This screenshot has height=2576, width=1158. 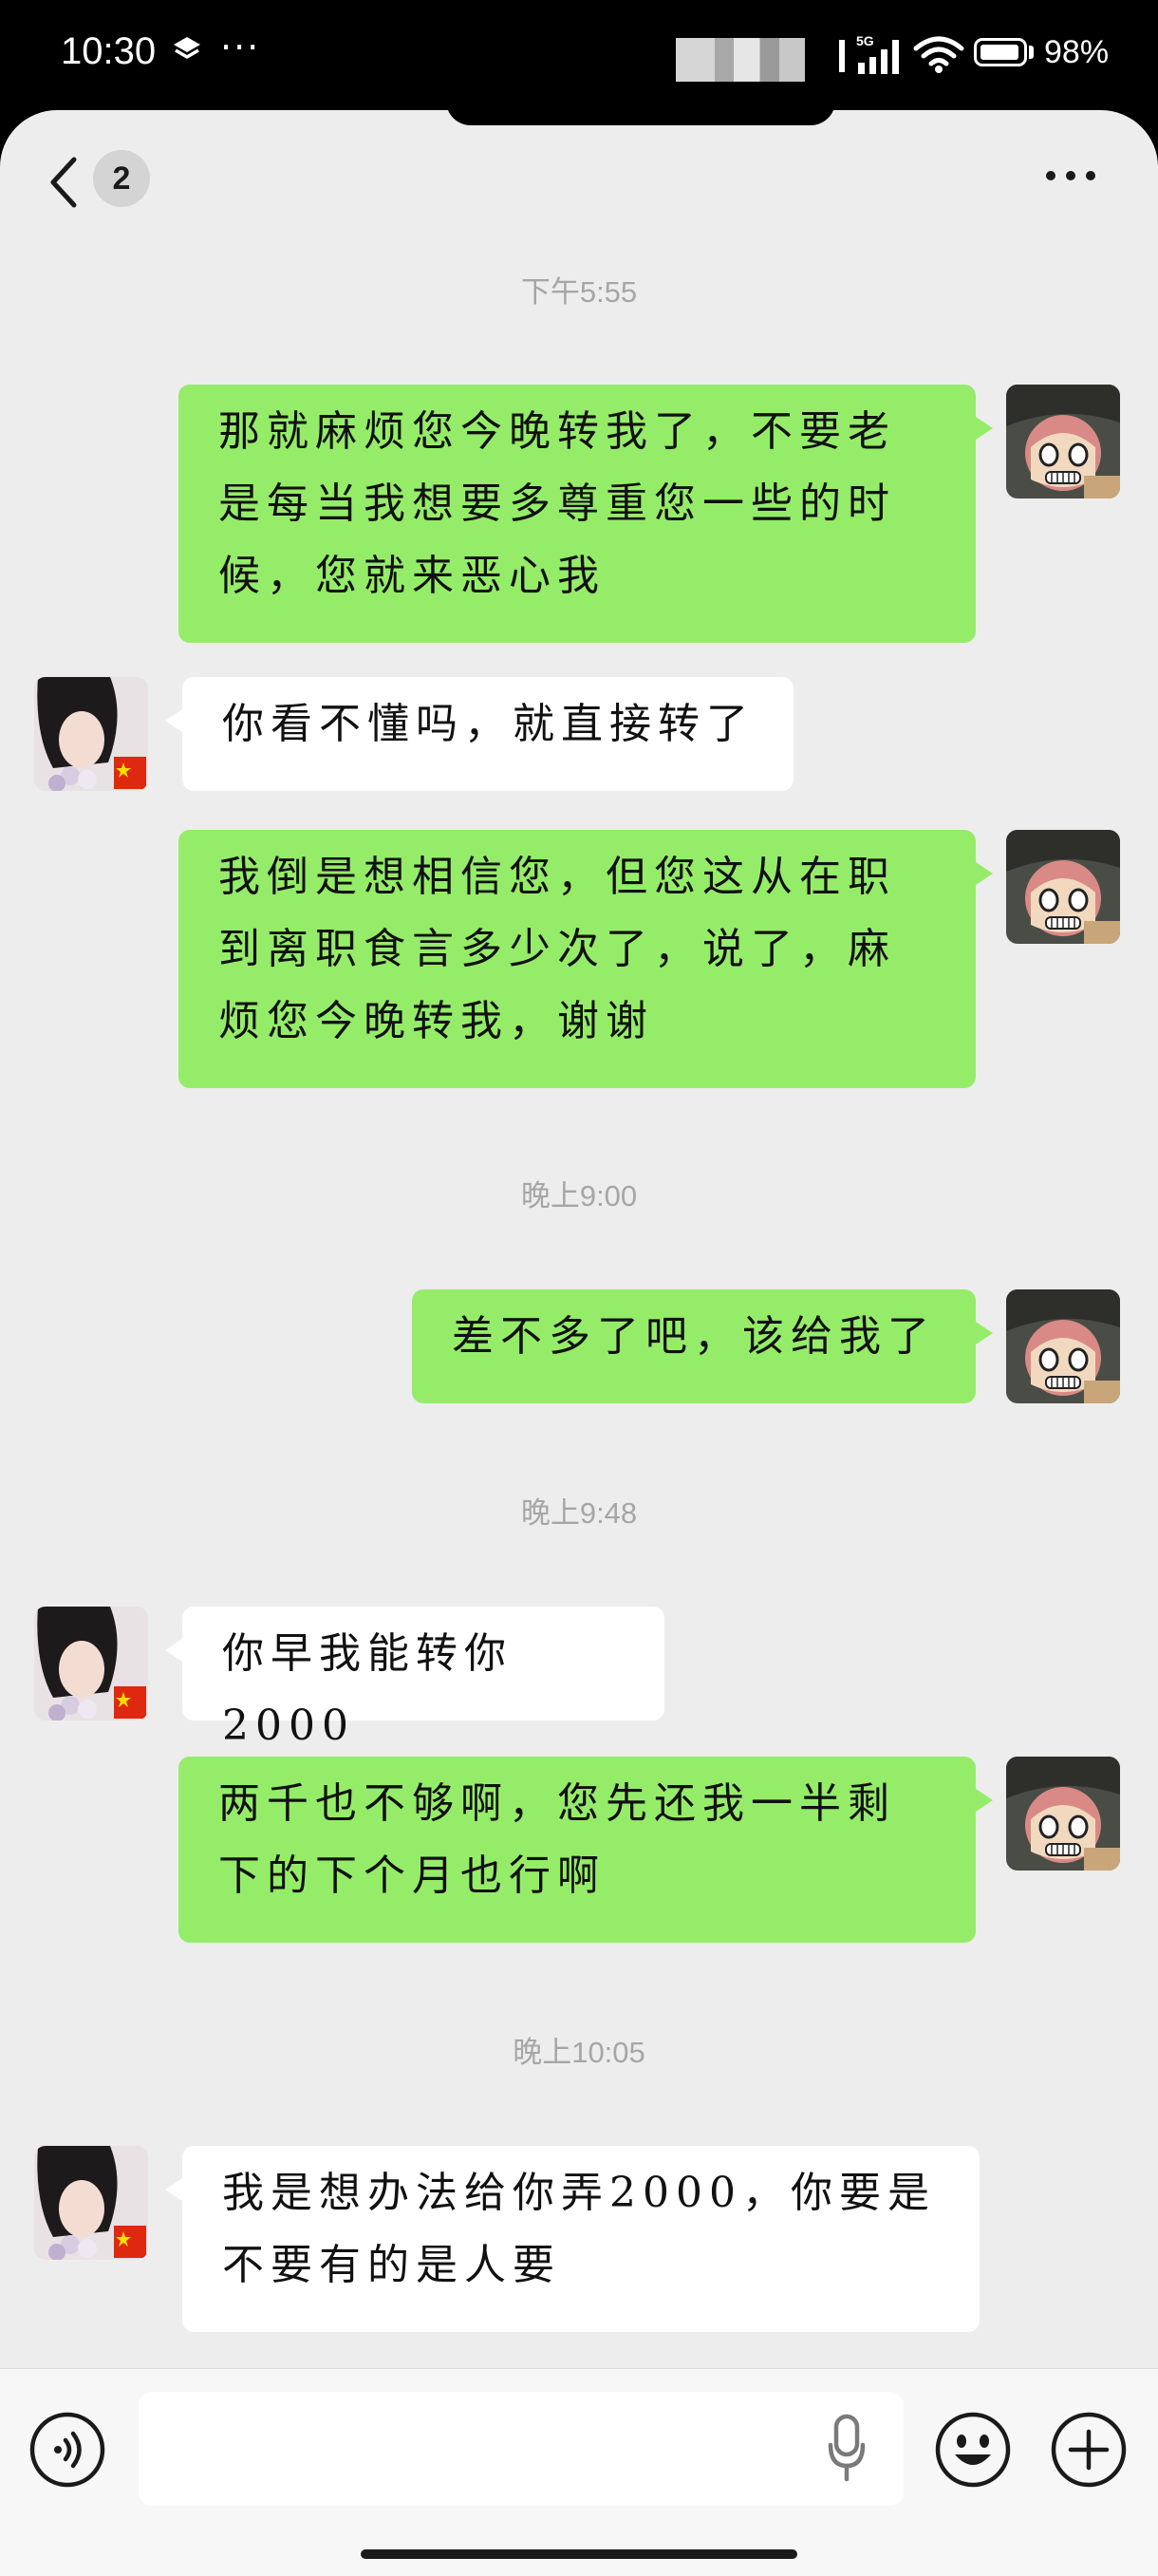 I want to click on timestamp: 晚上10:05, so click(x=579, y=2052).